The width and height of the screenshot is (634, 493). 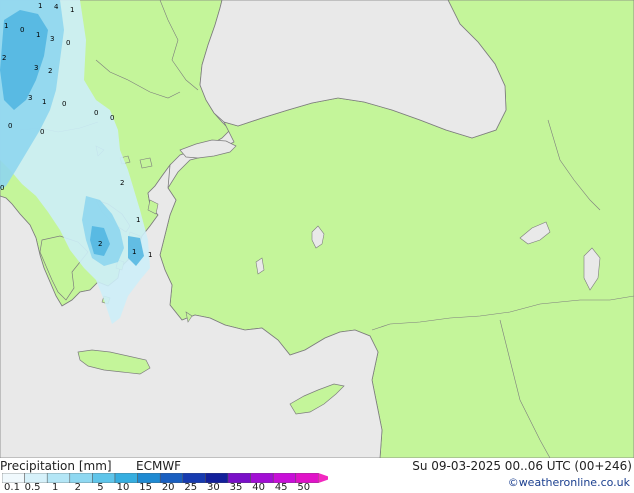 I want to click on precip-value-label: 4, so click(x=56, y=7).